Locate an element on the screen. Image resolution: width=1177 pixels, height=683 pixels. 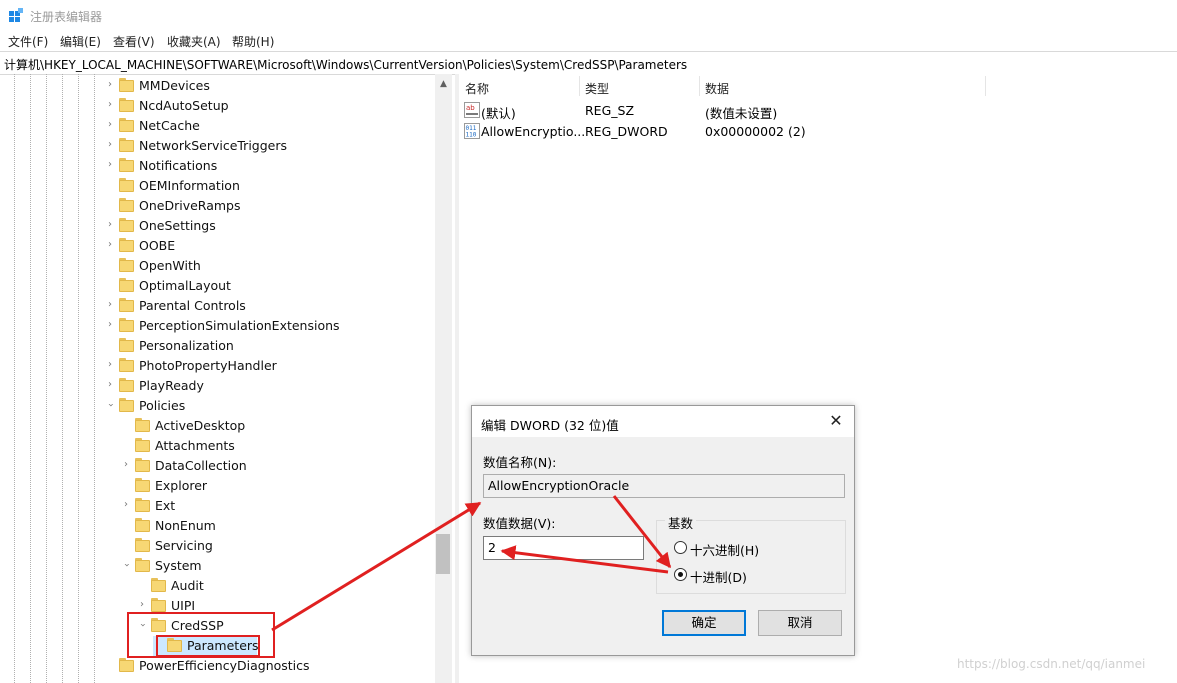
value-data-label: 数值数据(V): is located at coordinates (519, 523).